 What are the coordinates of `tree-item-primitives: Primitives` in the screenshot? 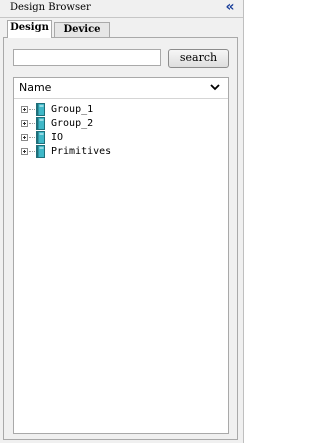 It's located at (121, 152).